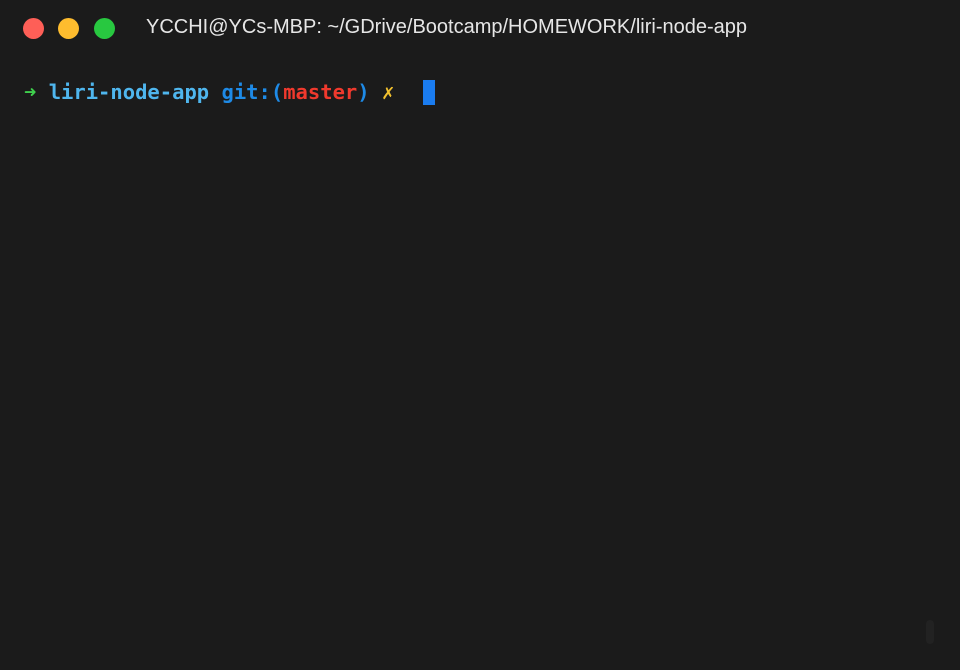 The height and width of the screenshot is (670, 960). I want to click on git-suffix: ), so click(363, 92).